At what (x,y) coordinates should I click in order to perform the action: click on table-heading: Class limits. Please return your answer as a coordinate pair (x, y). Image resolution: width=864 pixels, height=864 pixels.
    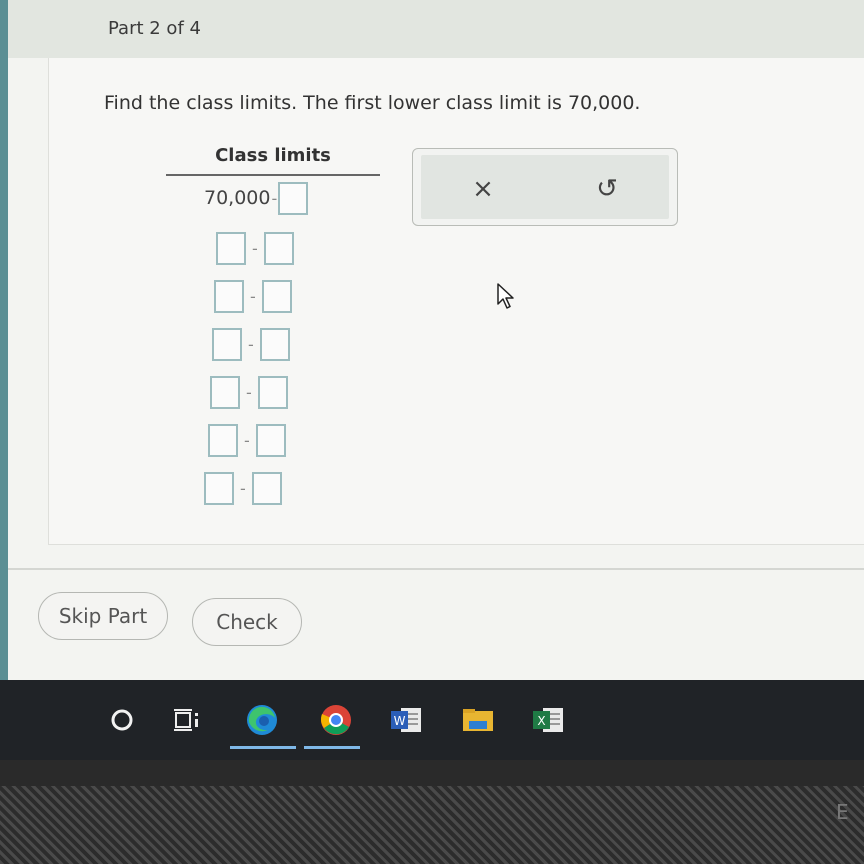
    Looking at the image, I should click on (273, 155).